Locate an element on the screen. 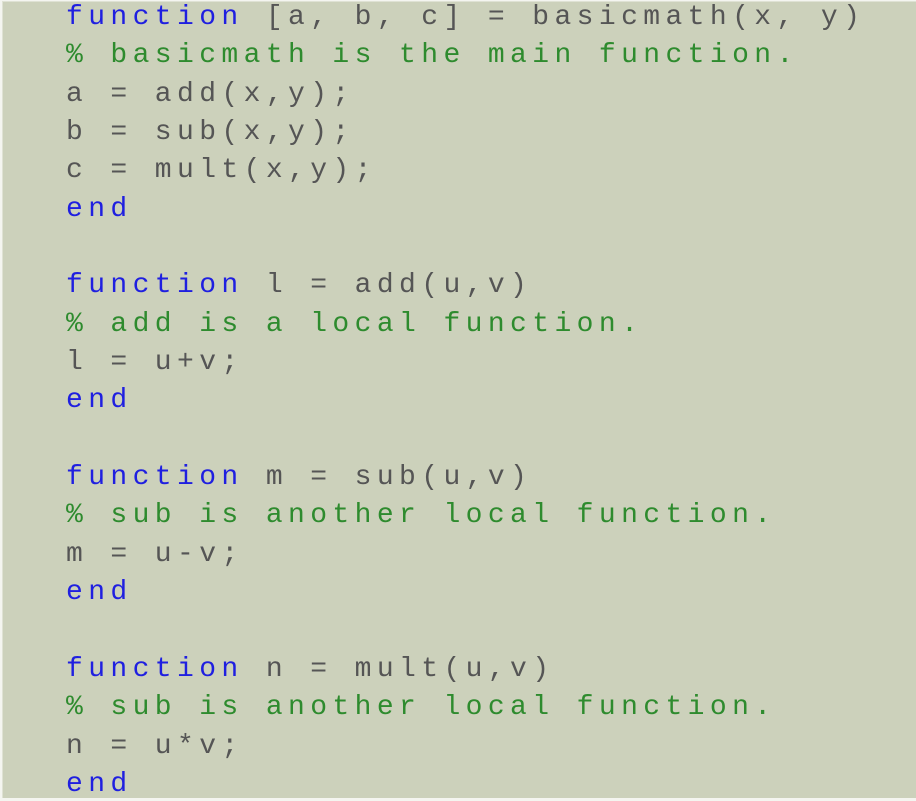  code-line-19: % sub is another local function. is located at coordinates (465, 708).